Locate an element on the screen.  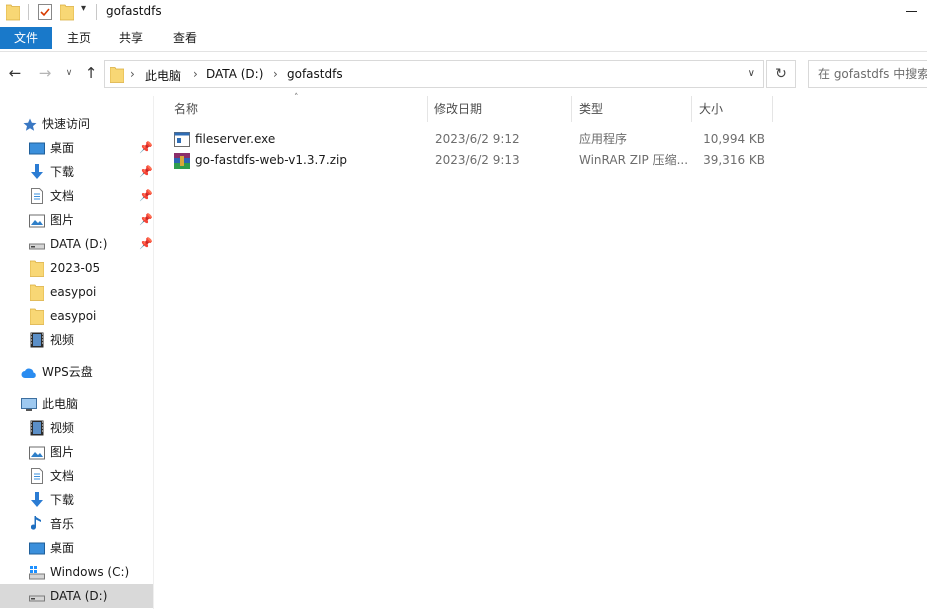
nav-item-music: 音乐 is located at coordinates (76, 524).